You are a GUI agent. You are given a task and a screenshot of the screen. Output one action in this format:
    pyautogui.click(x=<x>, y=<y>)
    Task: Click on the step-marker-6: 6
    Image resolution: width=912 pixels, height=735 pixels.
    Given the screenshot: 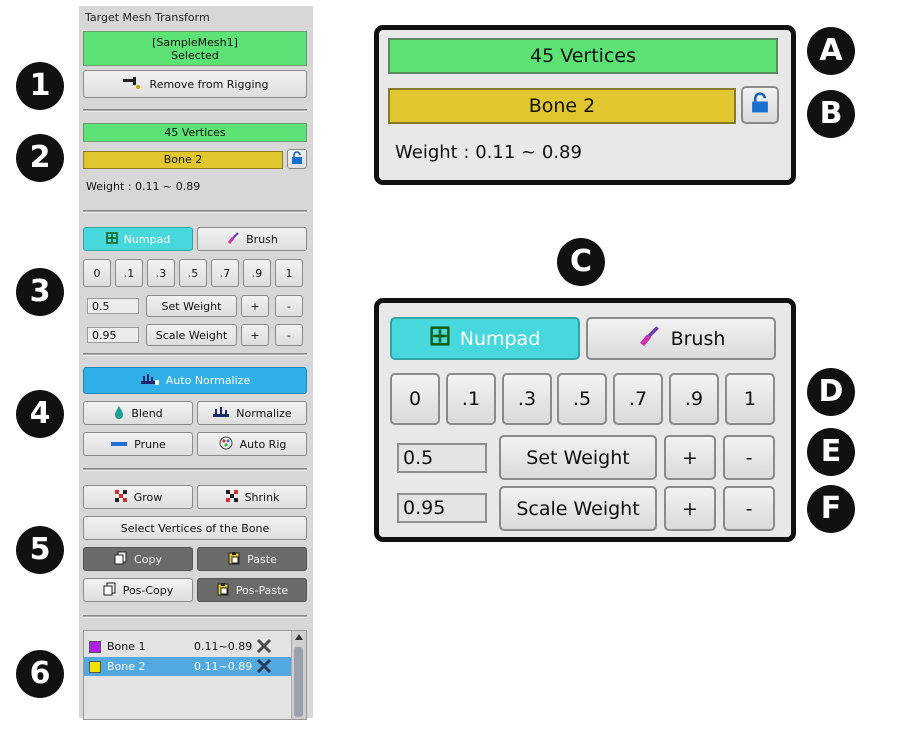 What is the action you would take?
    pyautogui.click(x=40, y=674)
    